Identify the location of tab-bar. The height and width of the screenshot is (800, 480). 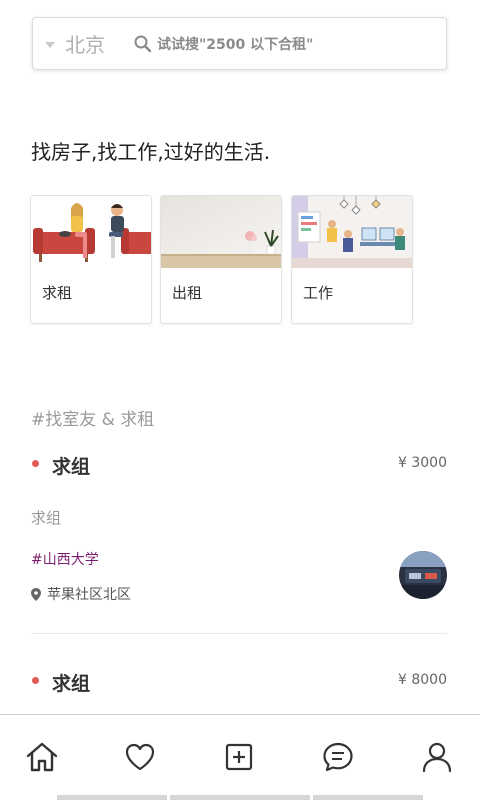
(240, 757).